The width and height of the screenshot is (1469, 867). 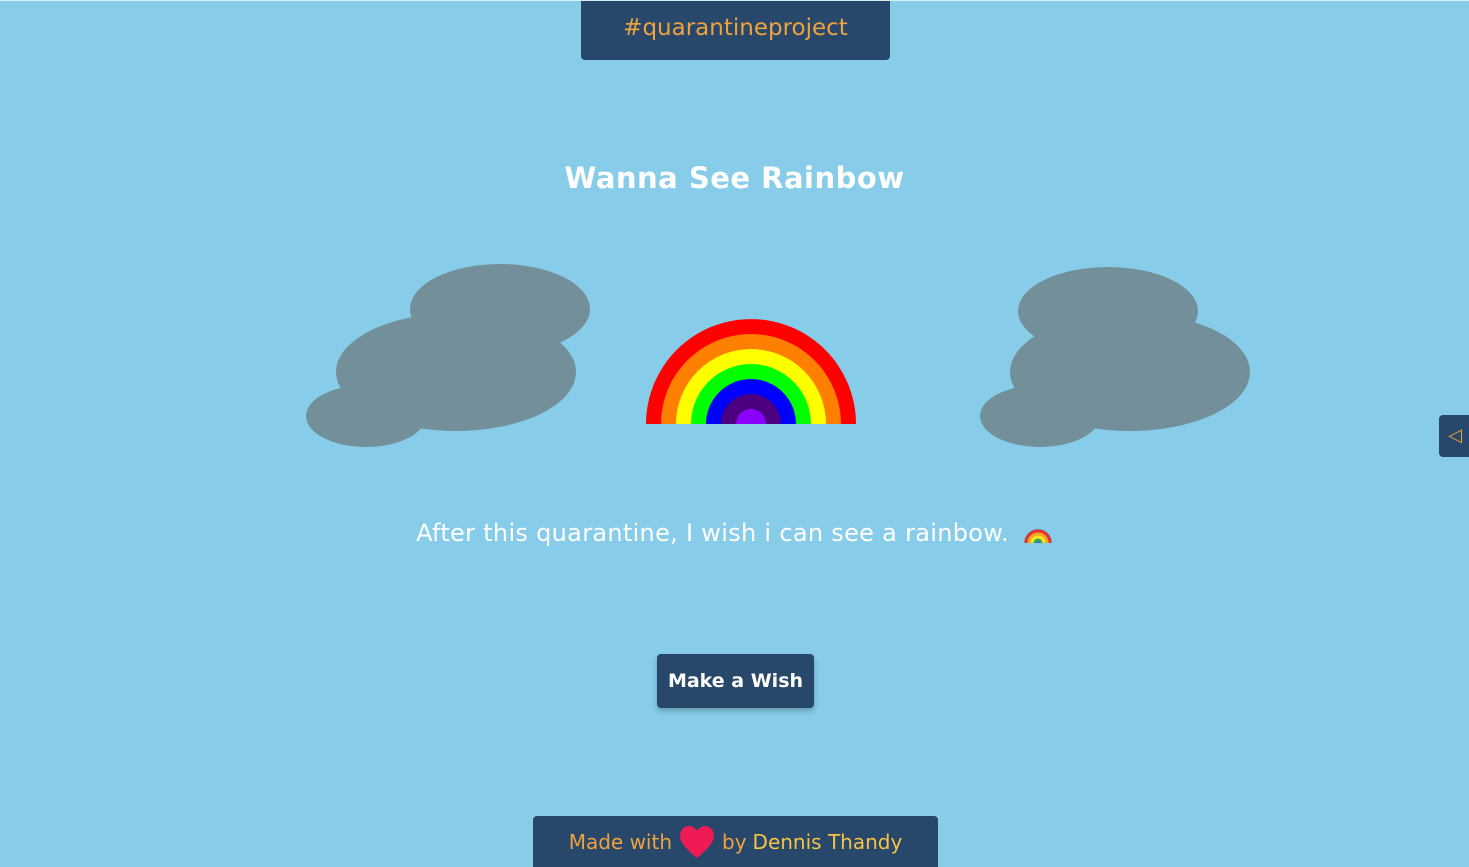 I want to click on footer-credit: Made with by Dennis Thandy, so click(x=735, y=841).